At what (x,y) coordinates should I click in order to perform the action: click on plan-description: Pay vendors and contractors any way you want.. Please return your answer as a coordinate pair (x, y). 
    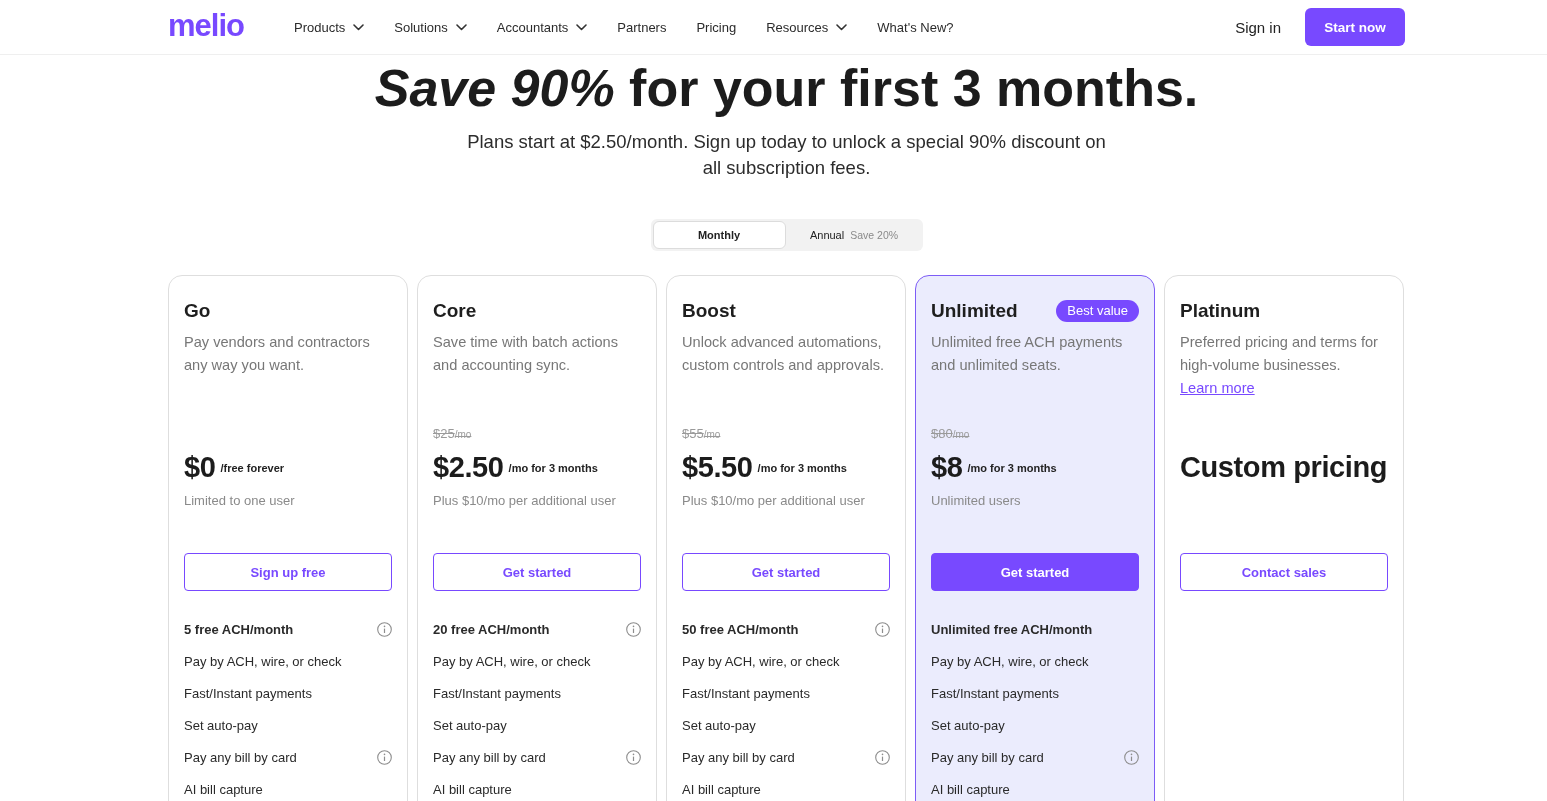
    Looking at the image, I should click on (277, 354).